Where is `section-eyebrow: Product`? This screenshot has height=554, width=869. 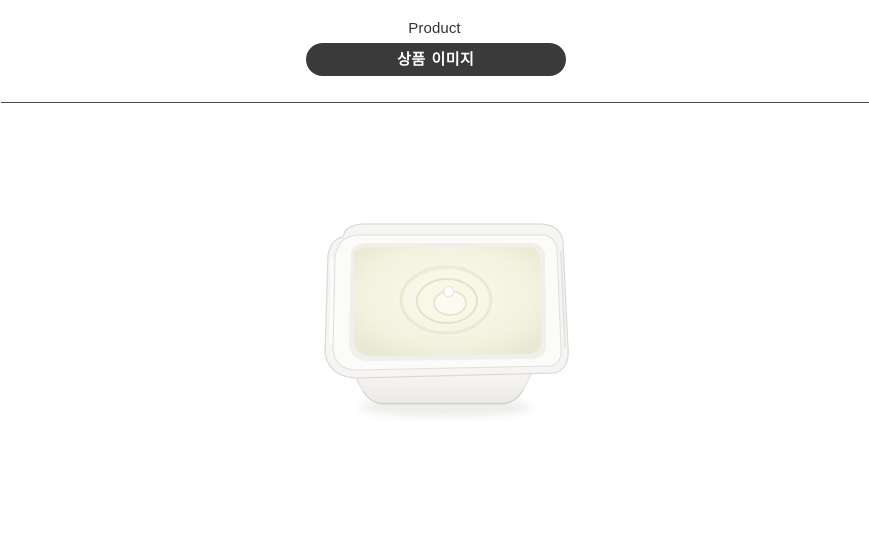 section-eyebrow: Product is located at coordinates (434, 28).